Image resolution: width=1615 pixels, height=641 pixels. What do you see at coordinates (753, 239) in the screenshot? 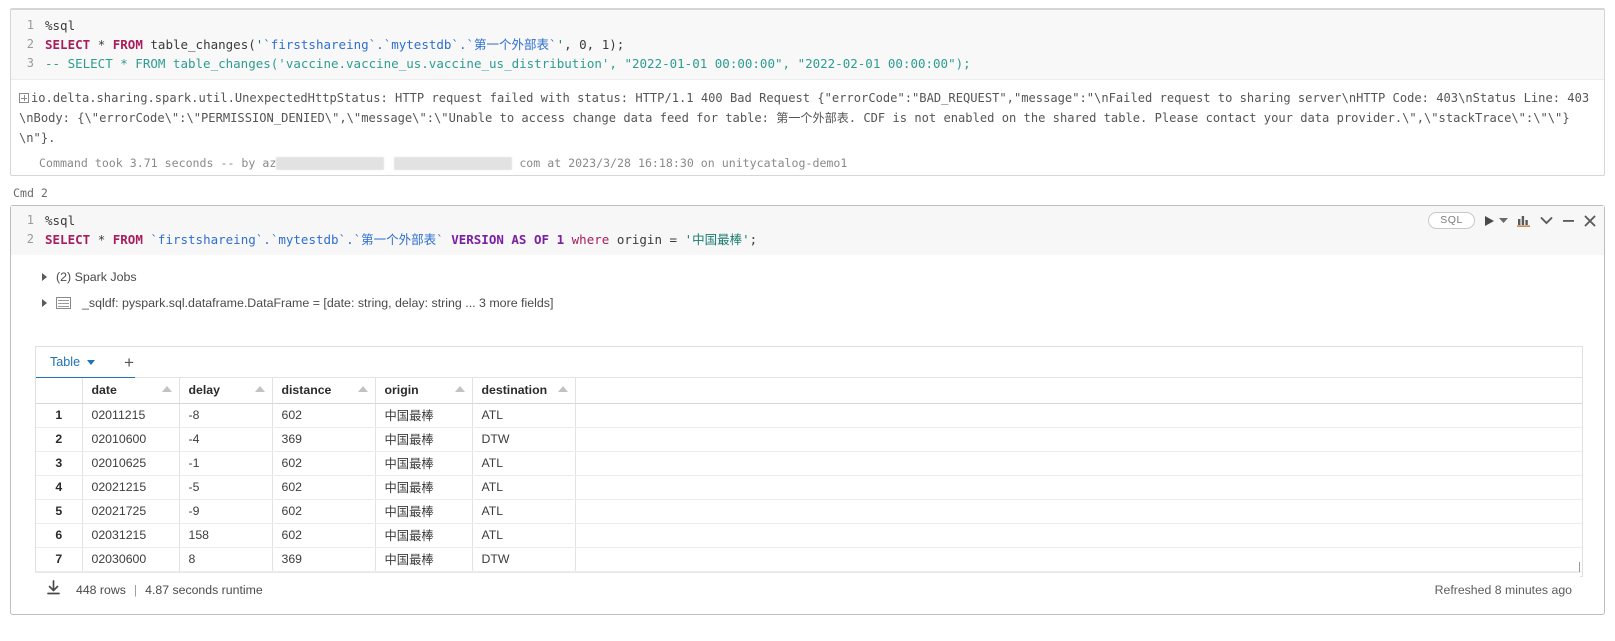
I see `sql-semicolon: ;` at bounding box center [753, 239].